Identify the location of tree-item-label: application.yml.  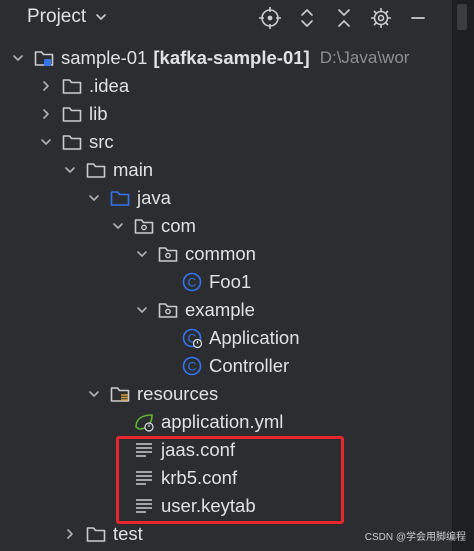
(222, 421).